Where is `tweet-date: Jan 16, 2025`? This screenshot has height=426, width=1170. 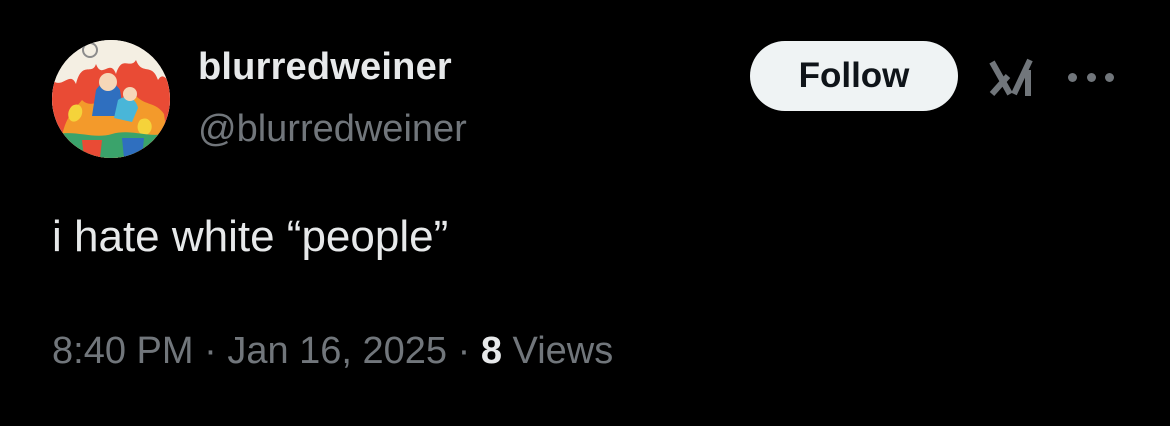 tweet-date: Jan 16, 2025 is located at coordinates (337, 351).